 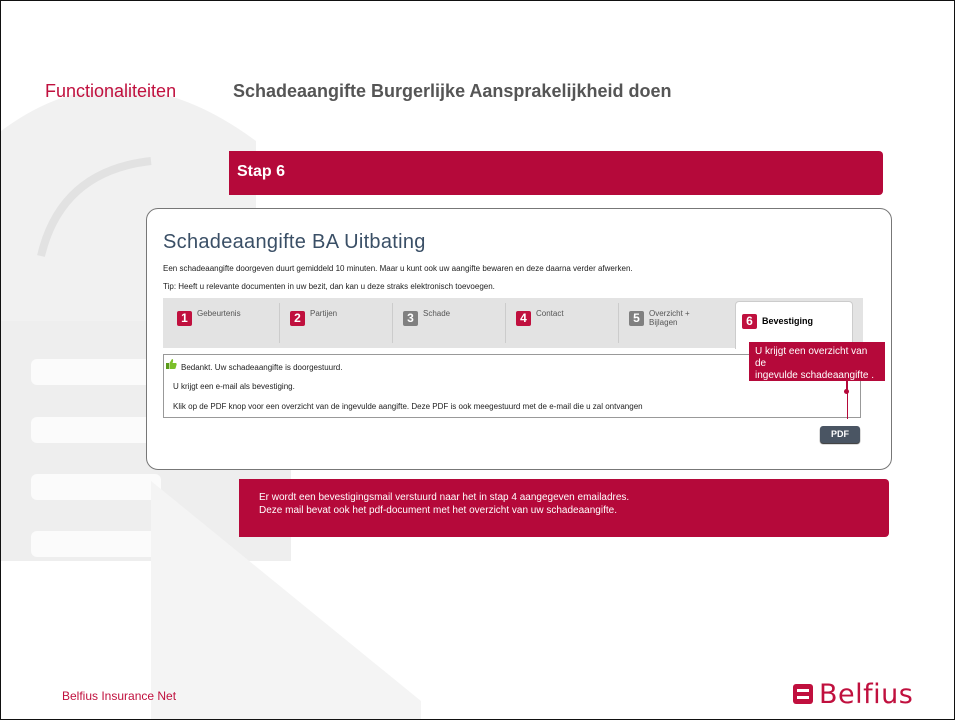 What do you see at coordinates (261, 171) in the screenshot?
I see `step-label: Stap 6` at bounding box center [261, 171].